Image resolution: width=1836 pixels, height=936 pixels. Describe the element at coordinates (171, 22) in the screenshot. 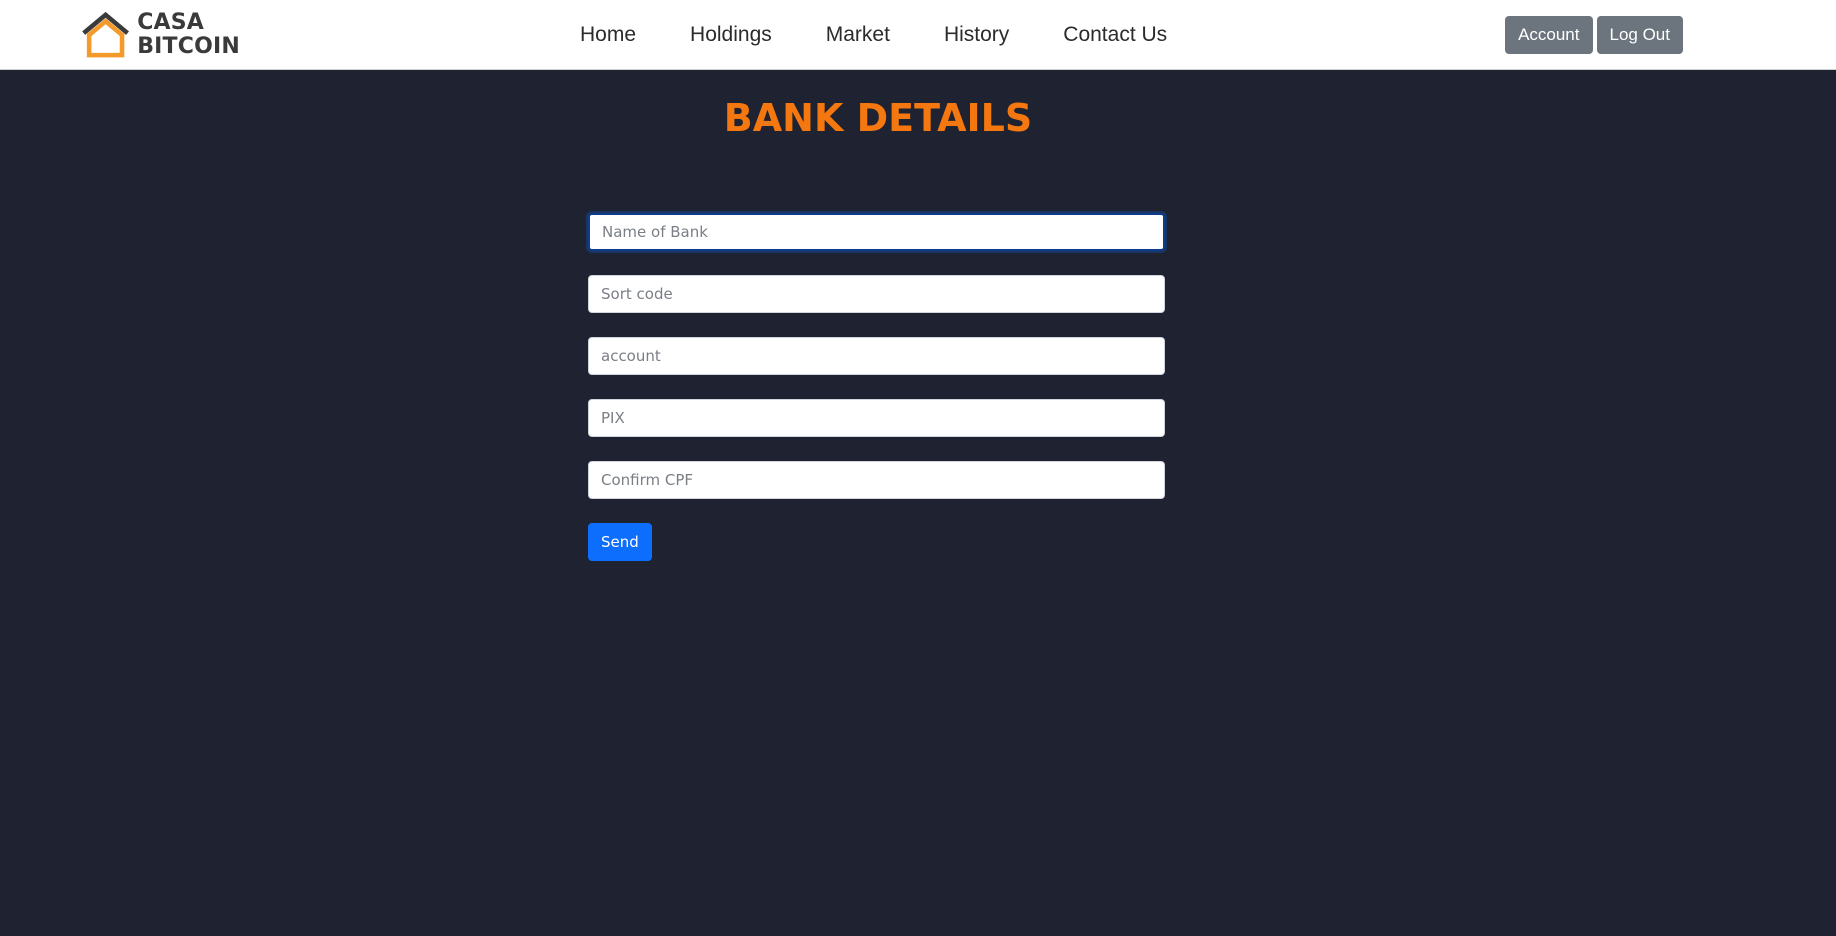

I see `brand-line1: CASA` at that location.